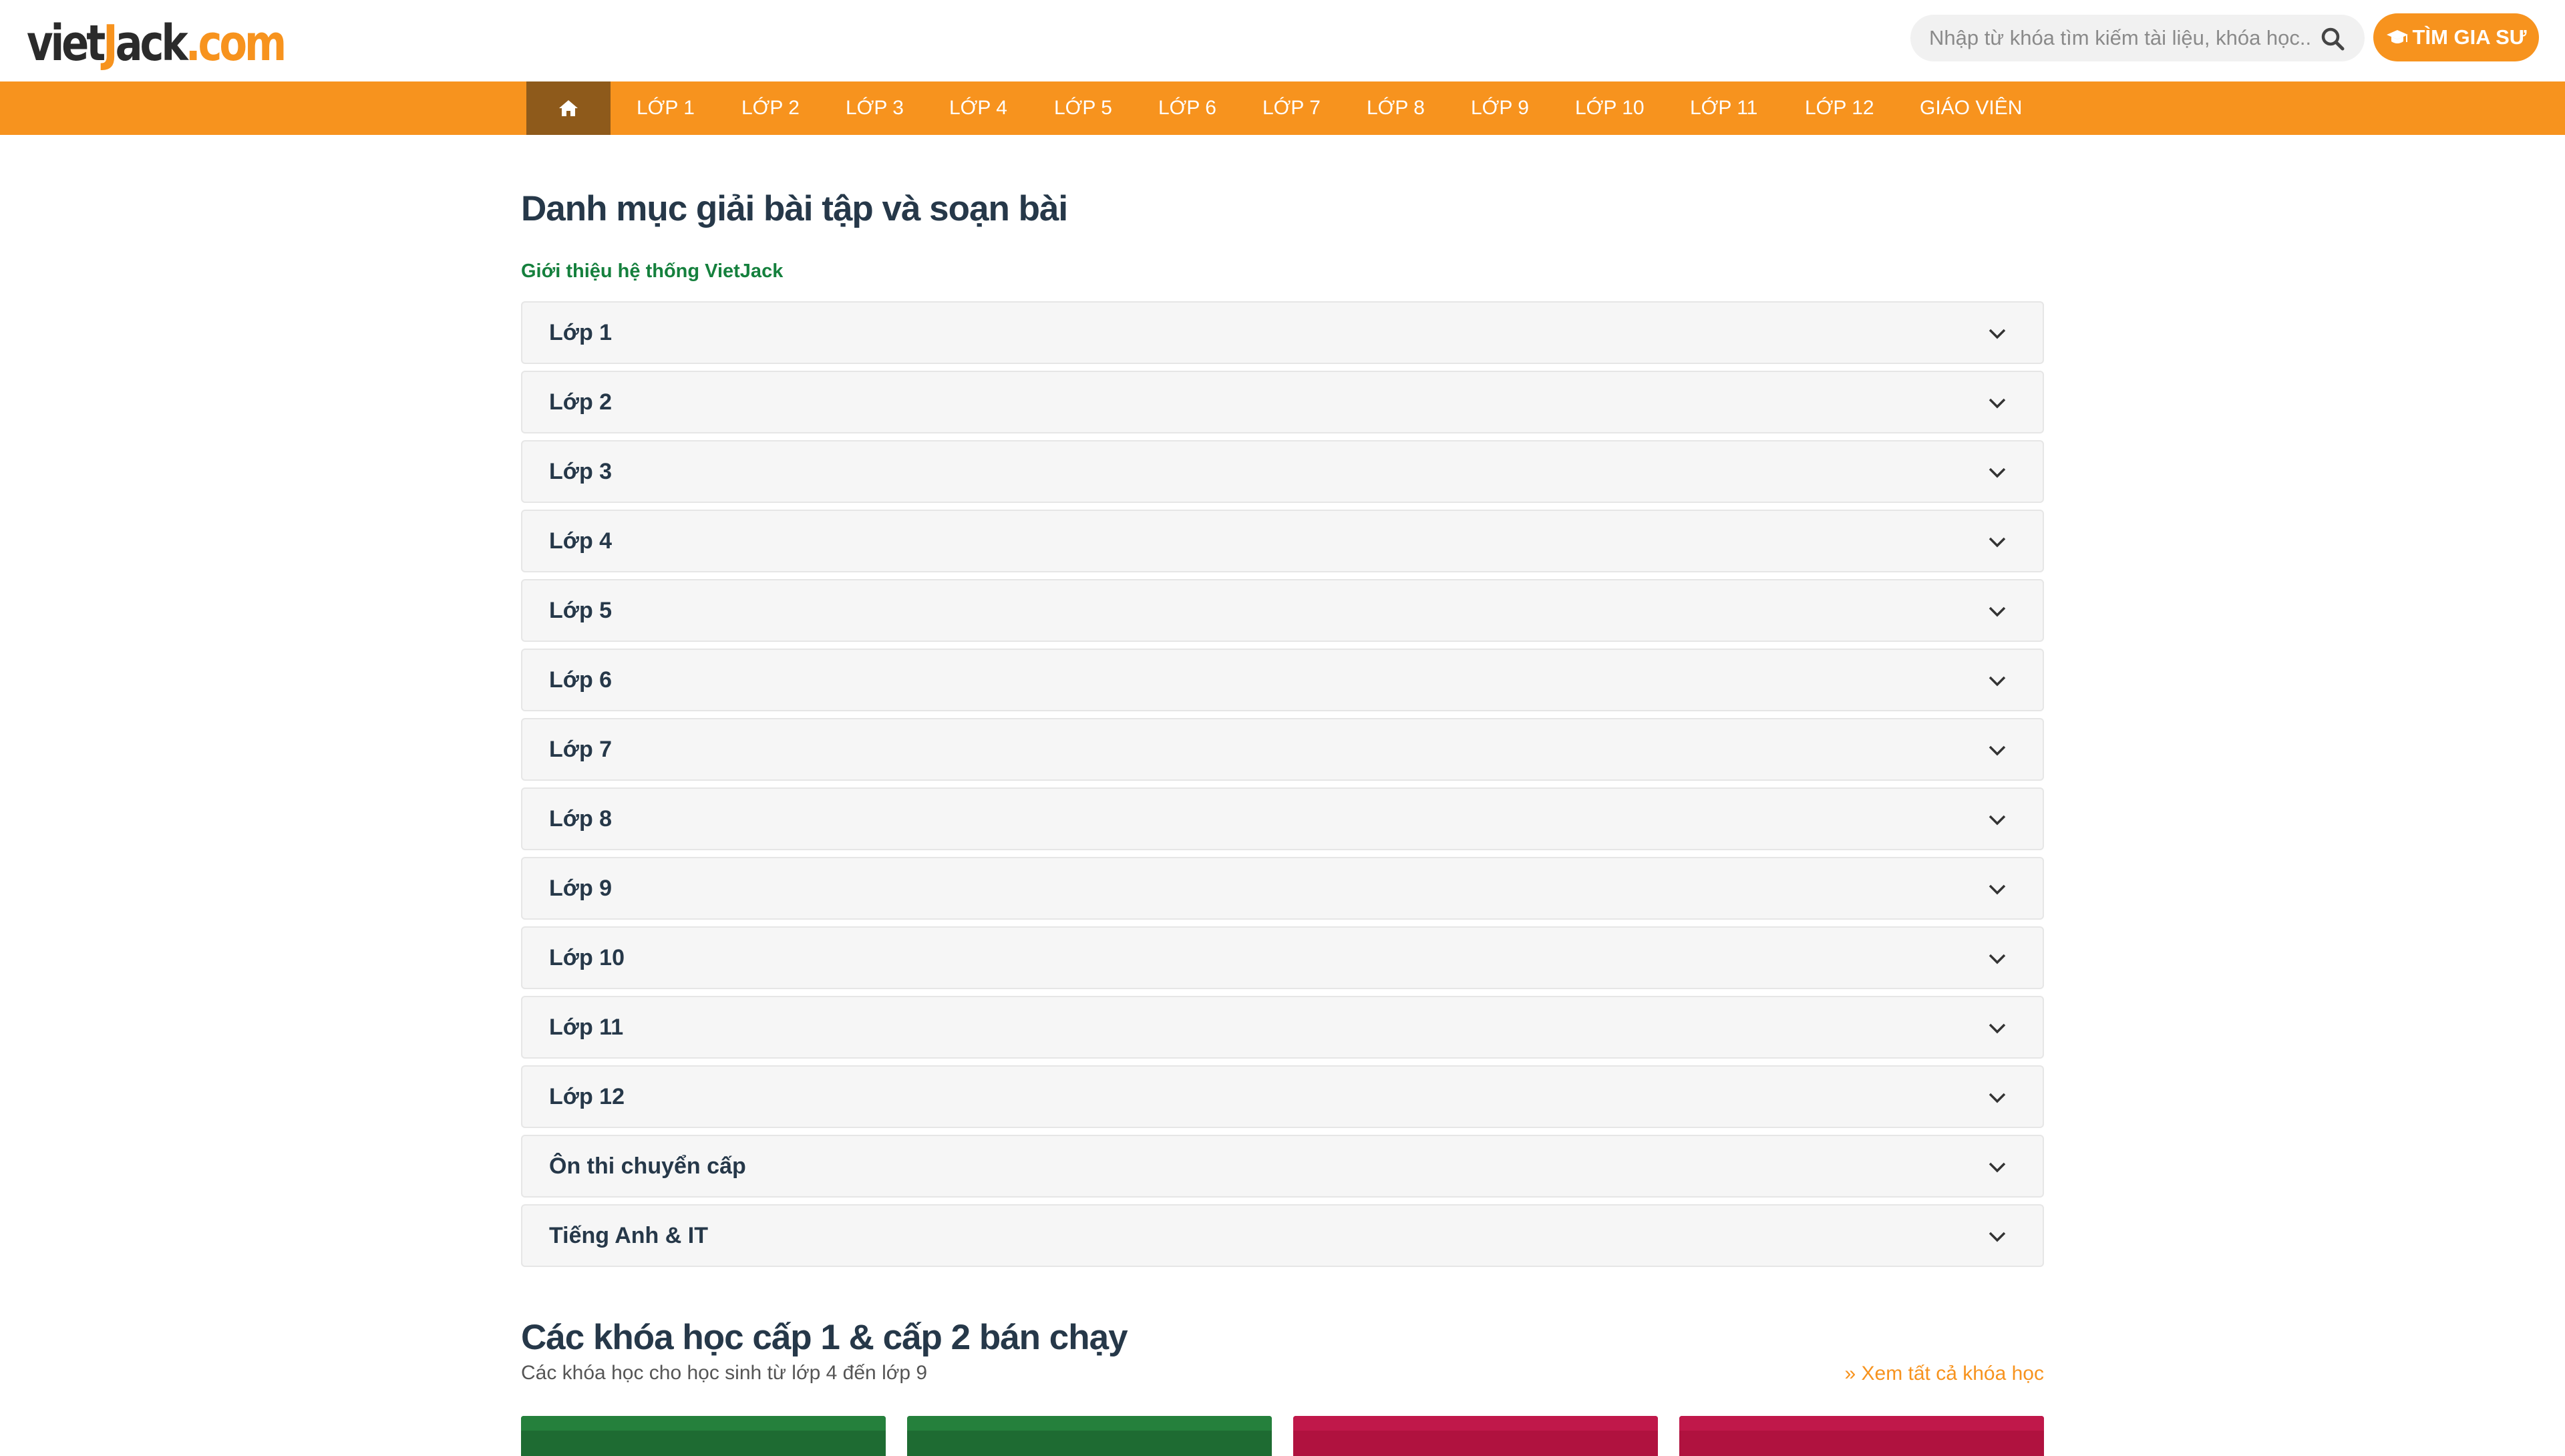  I want to click on accordion-label: Lớp 2, so click(581, 402).